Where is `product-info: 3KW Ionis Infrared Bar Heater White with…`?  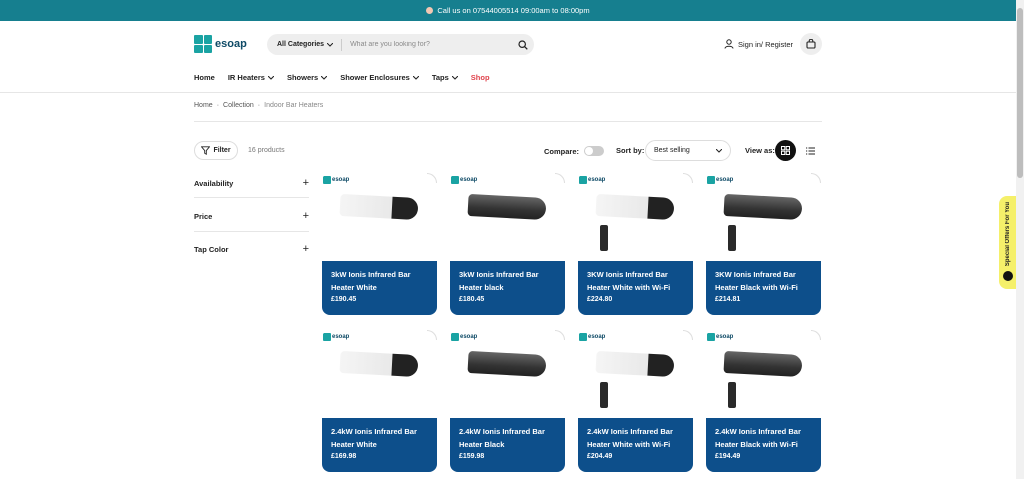 product-info: 3KW Ionis Infrared Bar Heater White with… is located at coordinates (635, 288).